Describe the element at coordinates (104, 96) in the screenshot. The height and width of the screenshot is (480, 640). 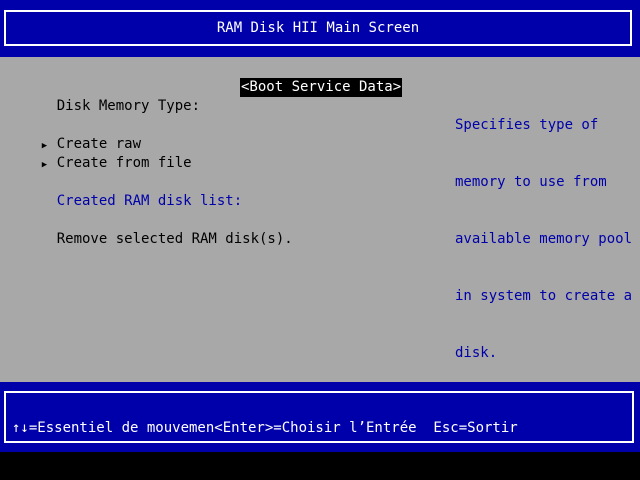
I see `disk-memory-type-row: Disk Memory Type:` at that location.